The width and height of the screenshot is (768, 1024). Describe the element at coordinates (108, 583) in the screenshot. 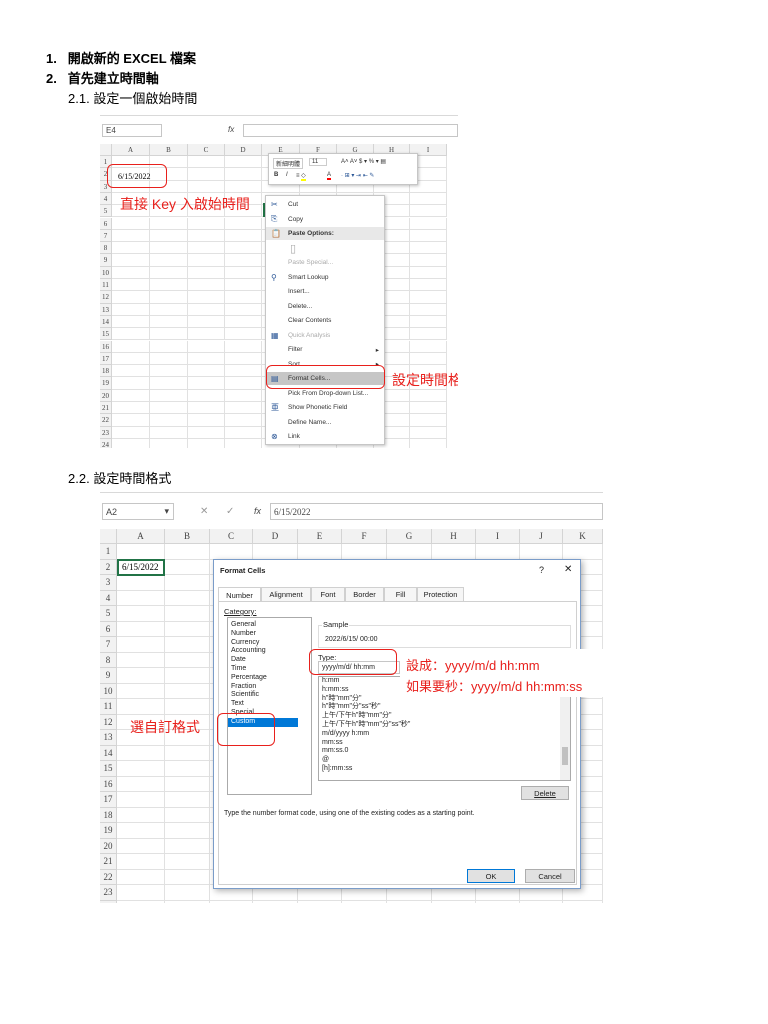

I see `row-header: 3` at that location.